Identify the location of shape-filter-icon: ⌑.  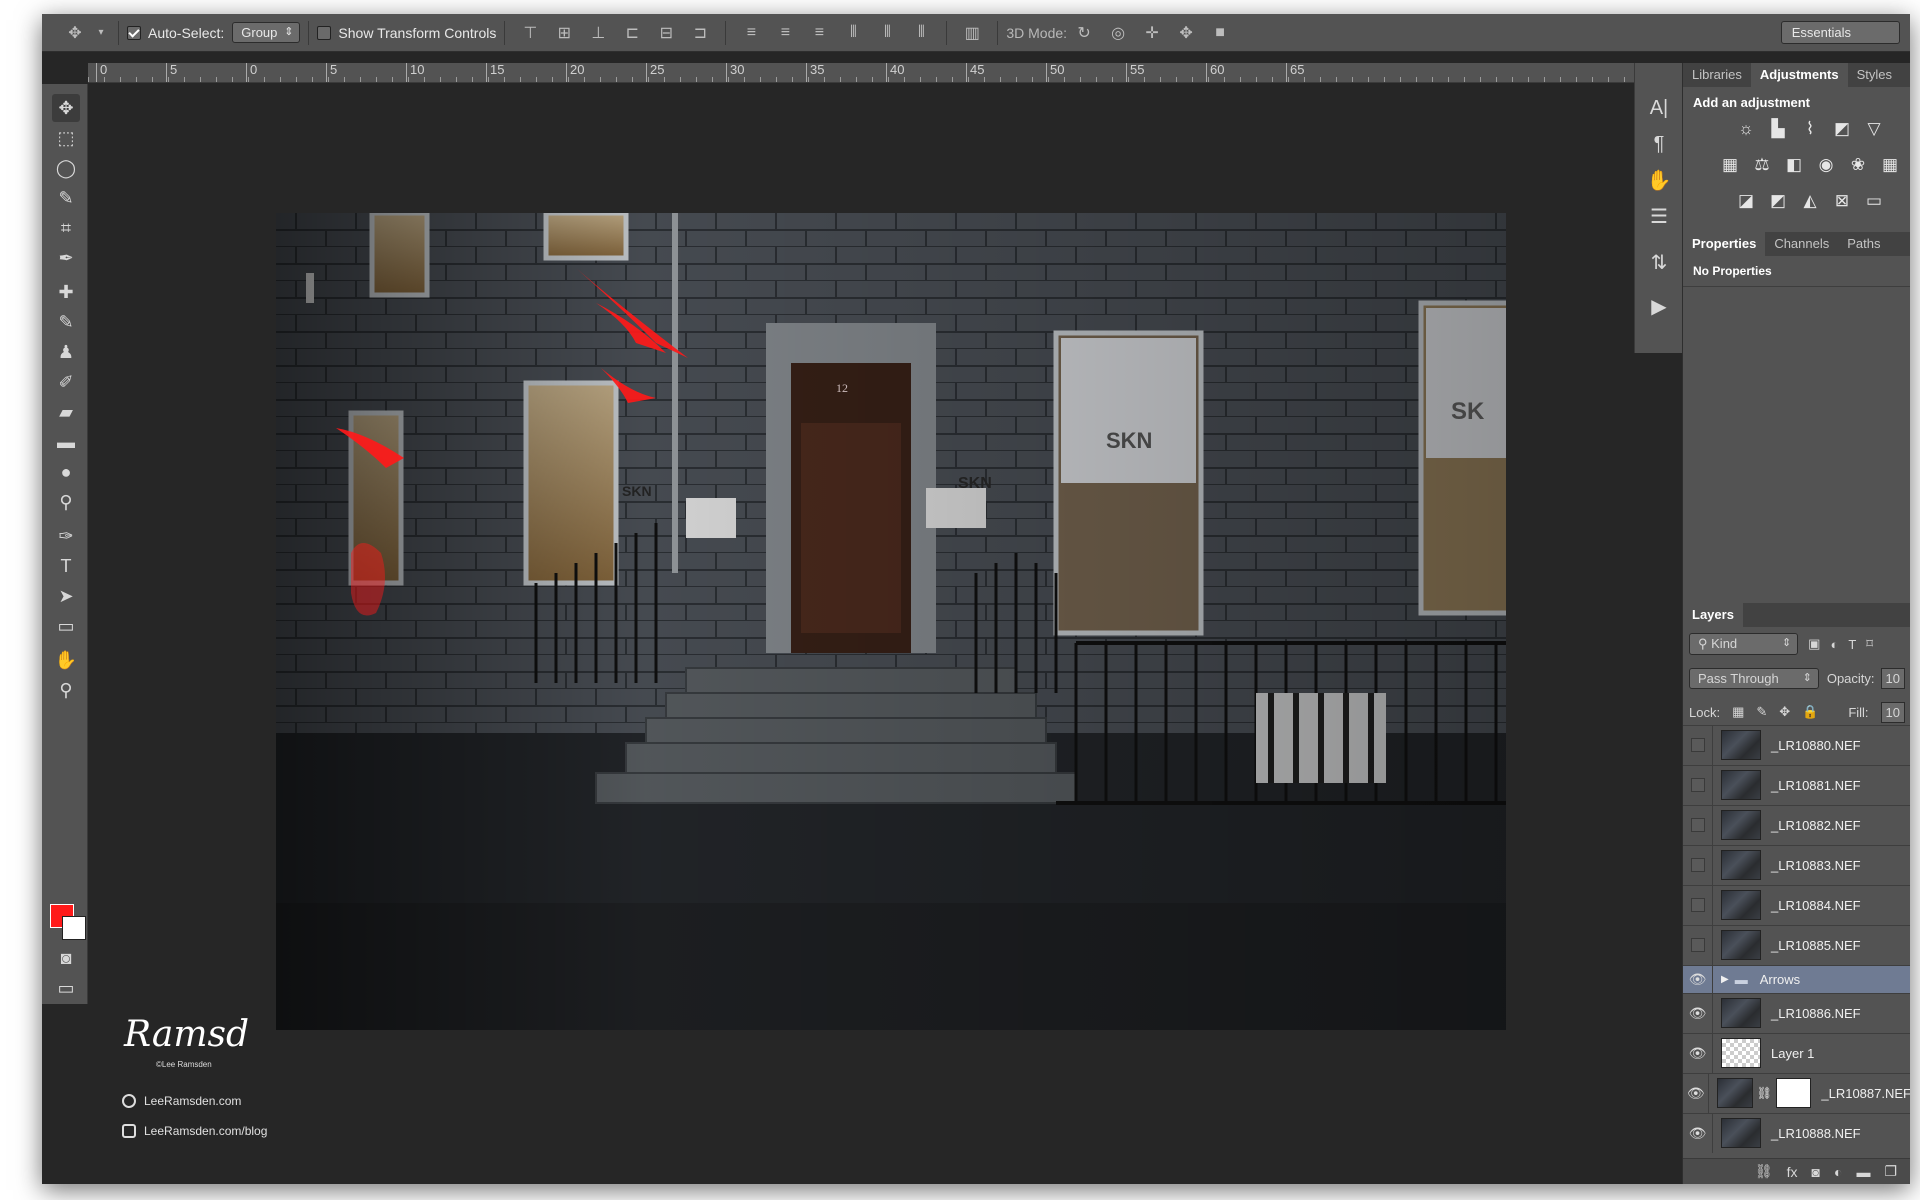
(1869, 644).